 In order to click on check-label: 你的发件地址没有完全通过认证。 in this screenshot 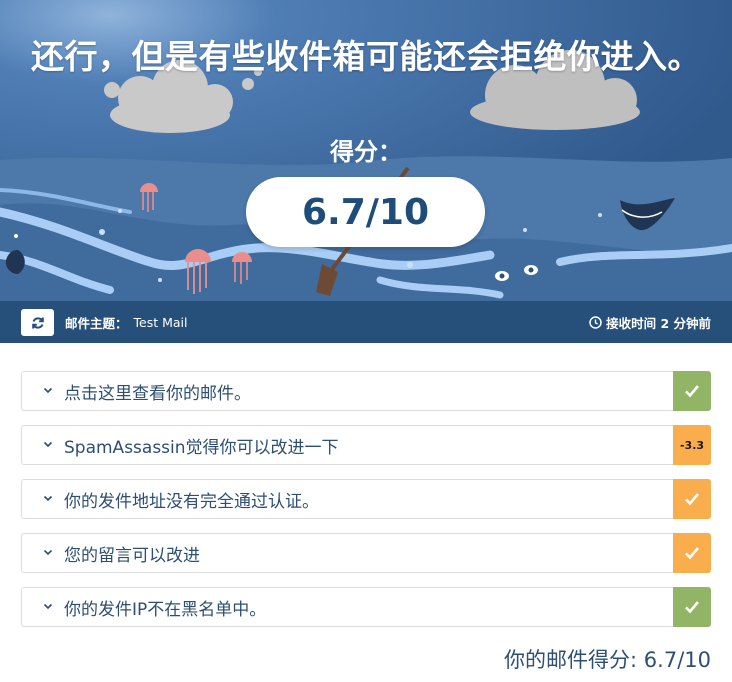, I will do `click(191, 501)`.